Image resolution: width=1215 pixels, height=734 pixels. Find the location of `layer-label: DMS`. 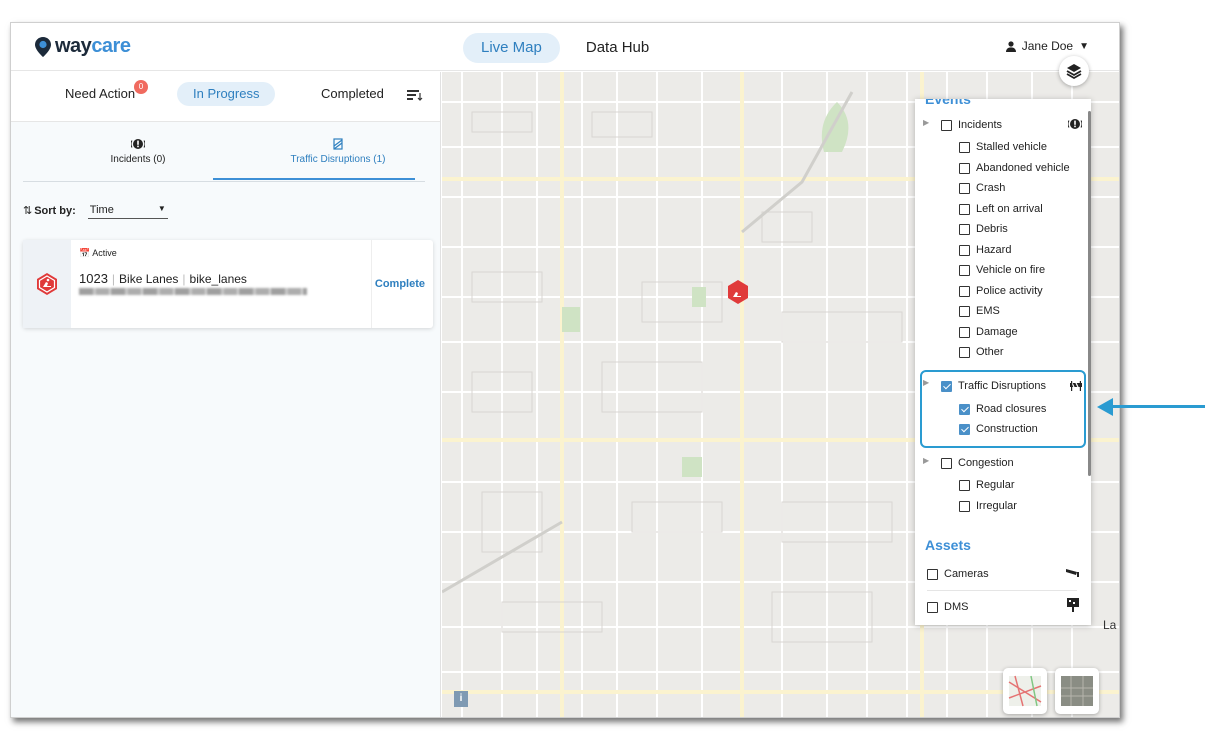

layer-label: DMS is located at coordinates (956, 607).